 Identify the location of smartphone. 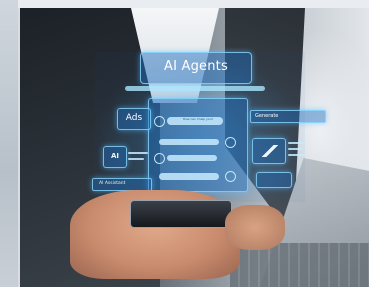
(181, 214).